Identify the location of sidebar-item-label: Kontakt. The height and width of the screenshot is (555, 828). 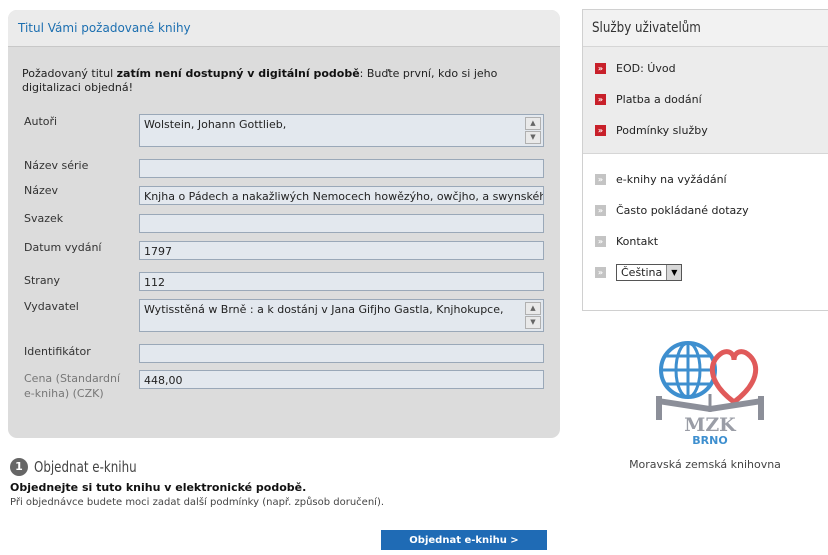
(637, 241).